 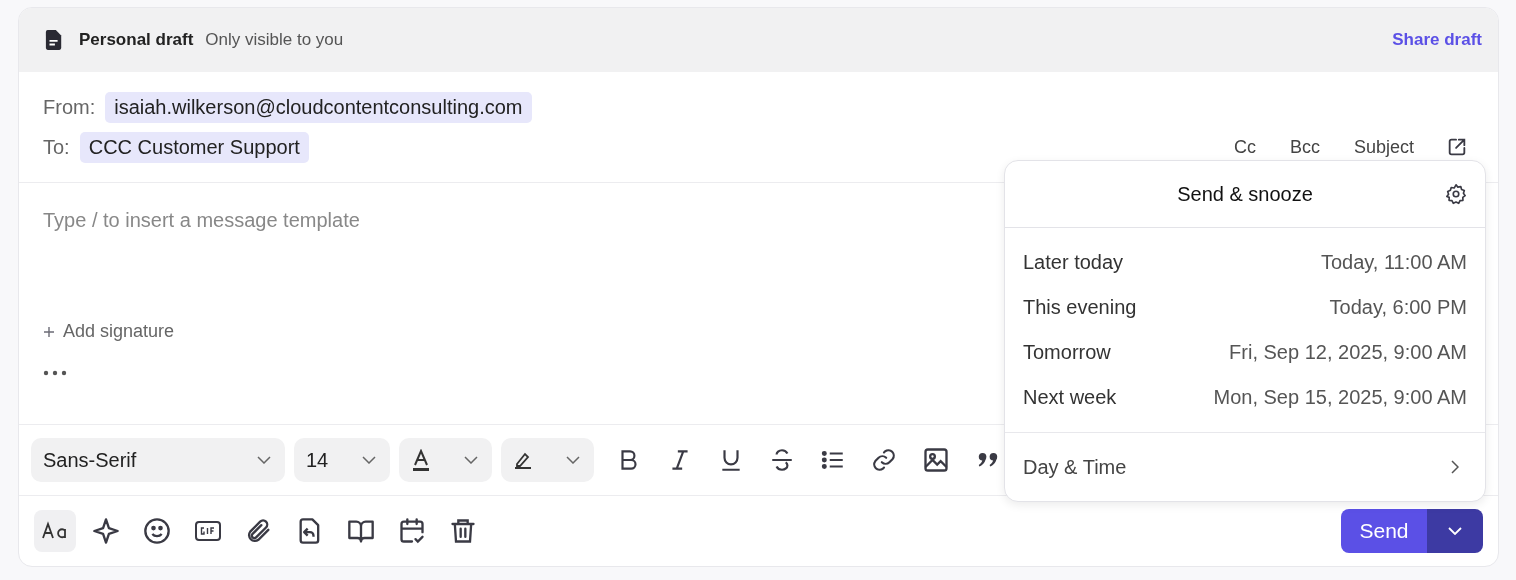 I want to click on highlight-dropdown, so click(x=547, y=460).